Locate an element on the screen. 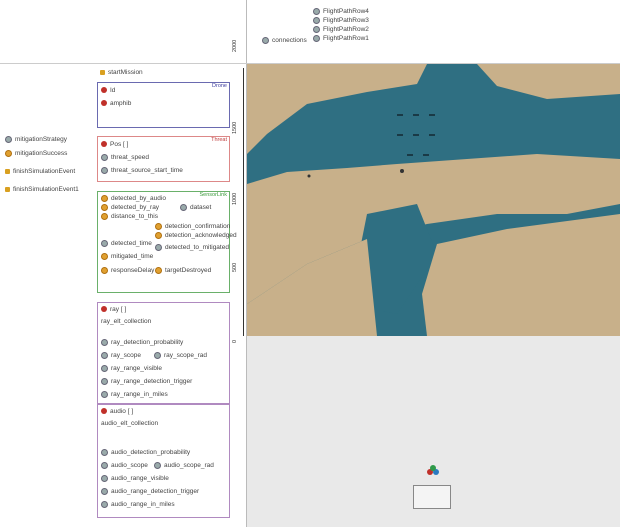 This screenshot has width=620, height=527. rgb-widget-icon is located at coordinates (433, 471).